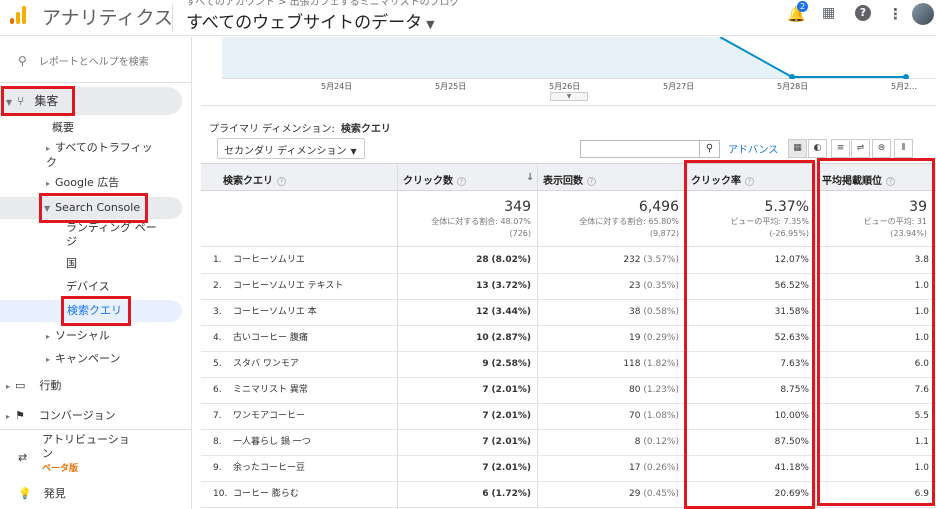 The width and height of the screenshot is (936, 509). What do you see at coordinates (269, 260) in the screenshot?
I see `query-link: コーヒーソムリエ` at bounding box center [269, 260].